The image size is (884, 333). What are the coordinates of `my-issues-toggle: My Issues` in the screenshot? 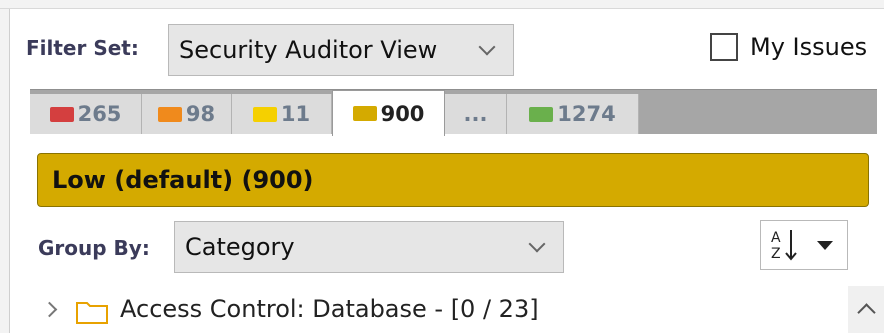 It's located at (788, 47).